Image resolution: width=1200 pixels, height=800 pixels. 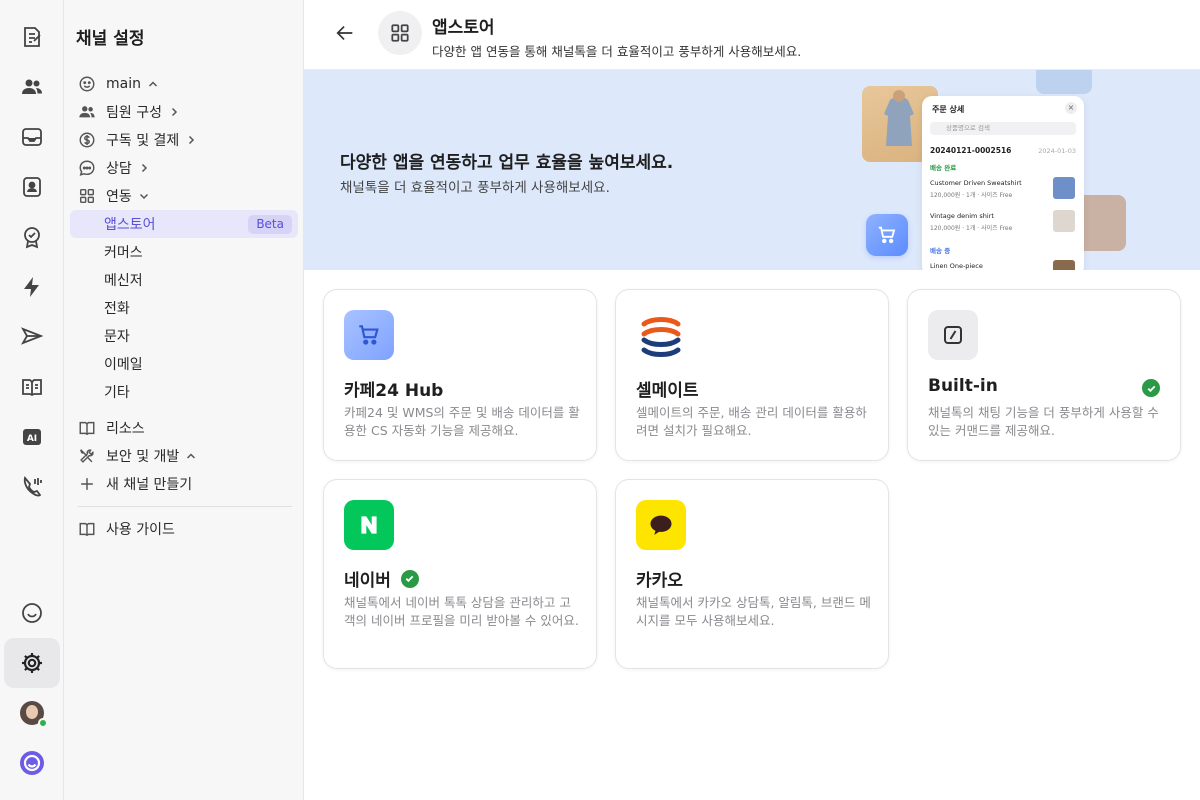 I want to click on lightning-icon, so click(x=32, y=287).